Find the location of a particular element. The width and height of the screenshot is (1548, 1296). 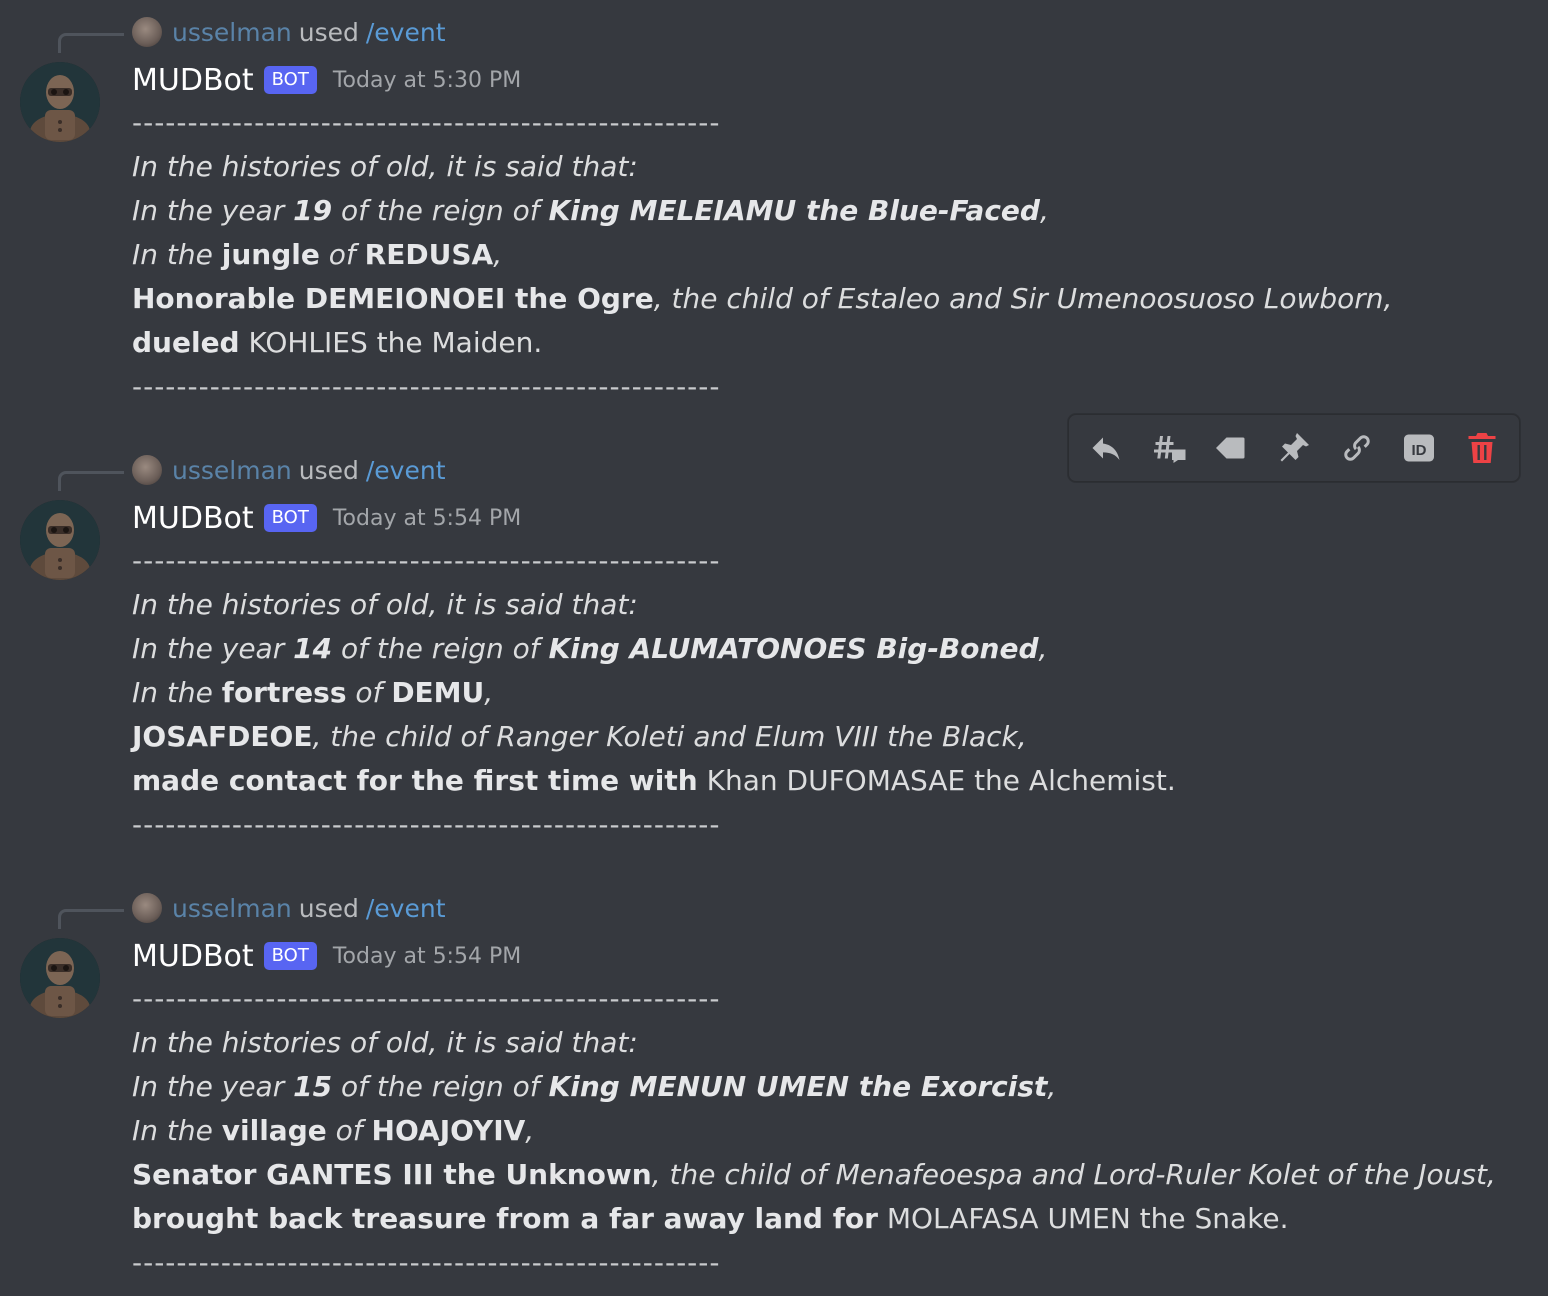

action-text: dueled is located at coordinates (186, 342).